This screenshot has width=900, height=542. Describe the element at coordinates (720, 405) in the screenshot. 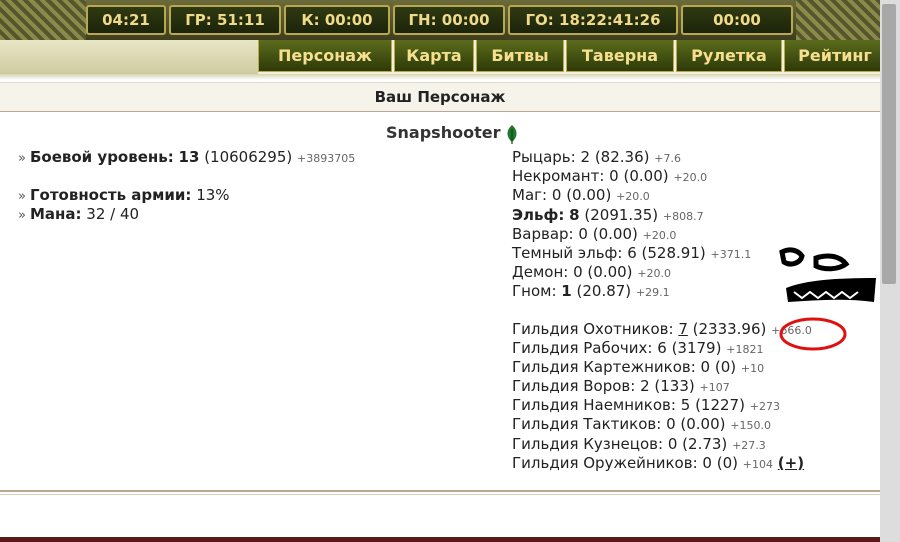

I see `guild-points: (1227)` at that location.